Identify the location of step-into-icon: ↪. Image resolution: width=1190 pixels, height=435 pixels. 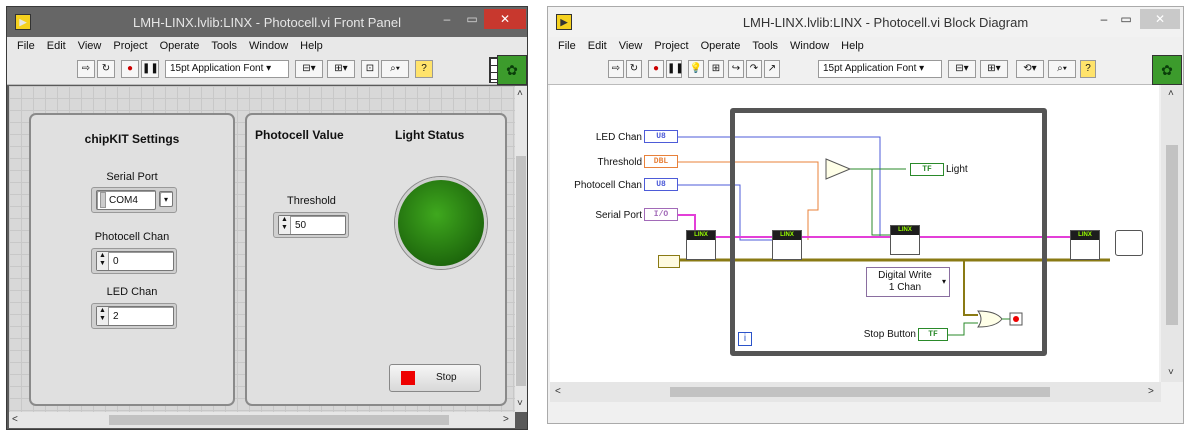
(736, 69).